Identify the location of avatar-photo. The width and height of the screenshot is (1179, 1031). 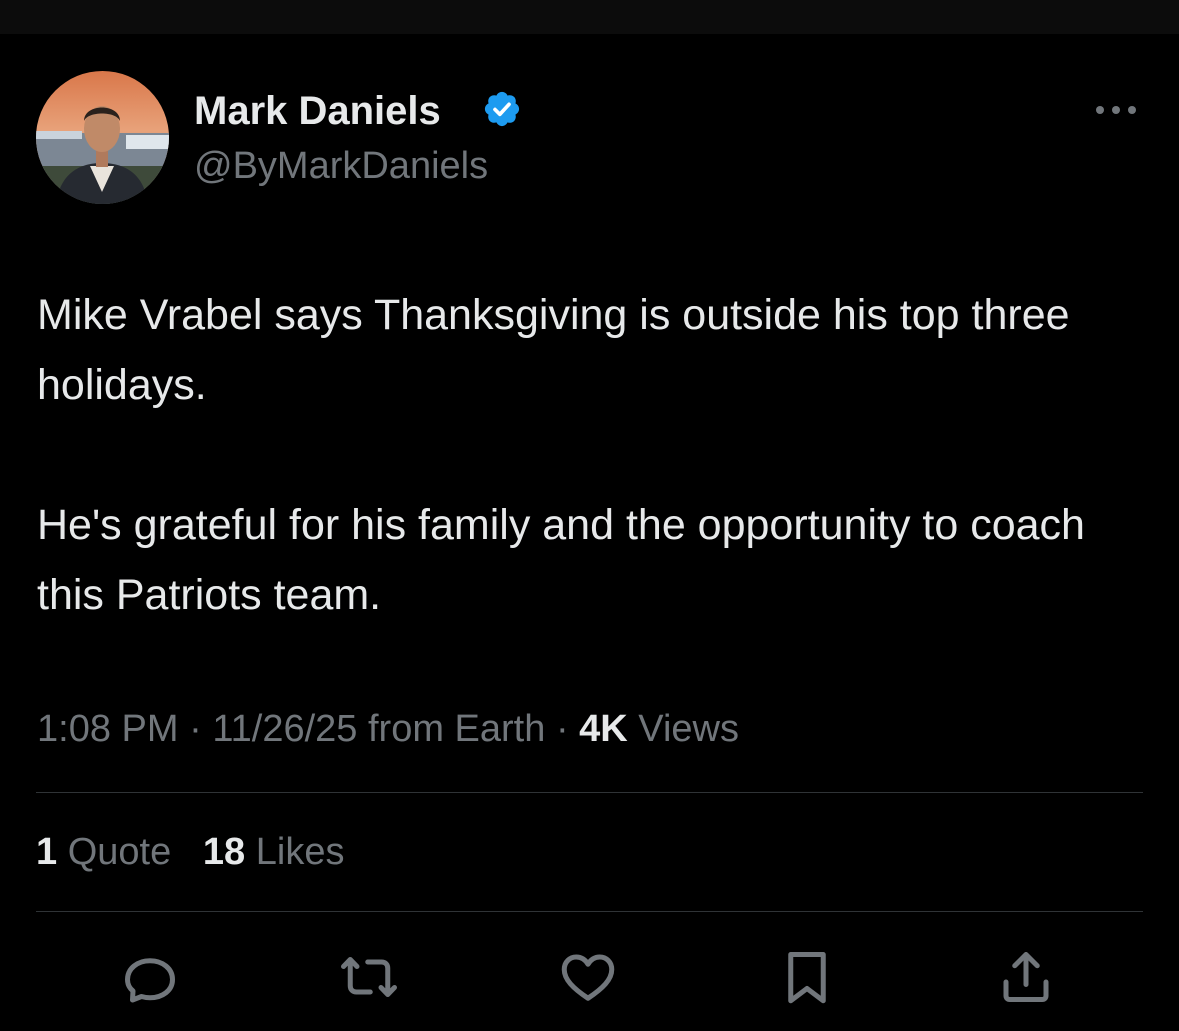
(102, 137).